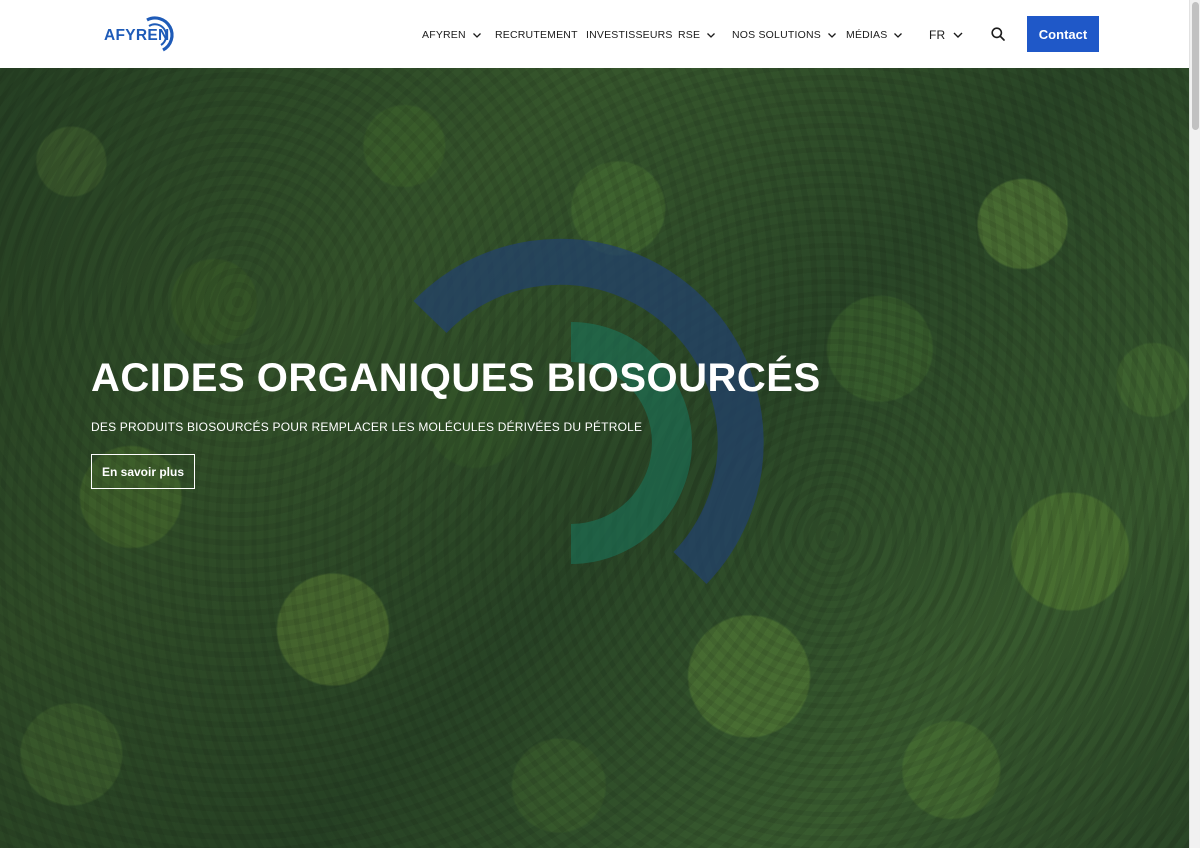 Image resolution: width=1200 pixels, height=848 pixels. I want to click on logo-wordmark: AFYREN, so click(137, 35).